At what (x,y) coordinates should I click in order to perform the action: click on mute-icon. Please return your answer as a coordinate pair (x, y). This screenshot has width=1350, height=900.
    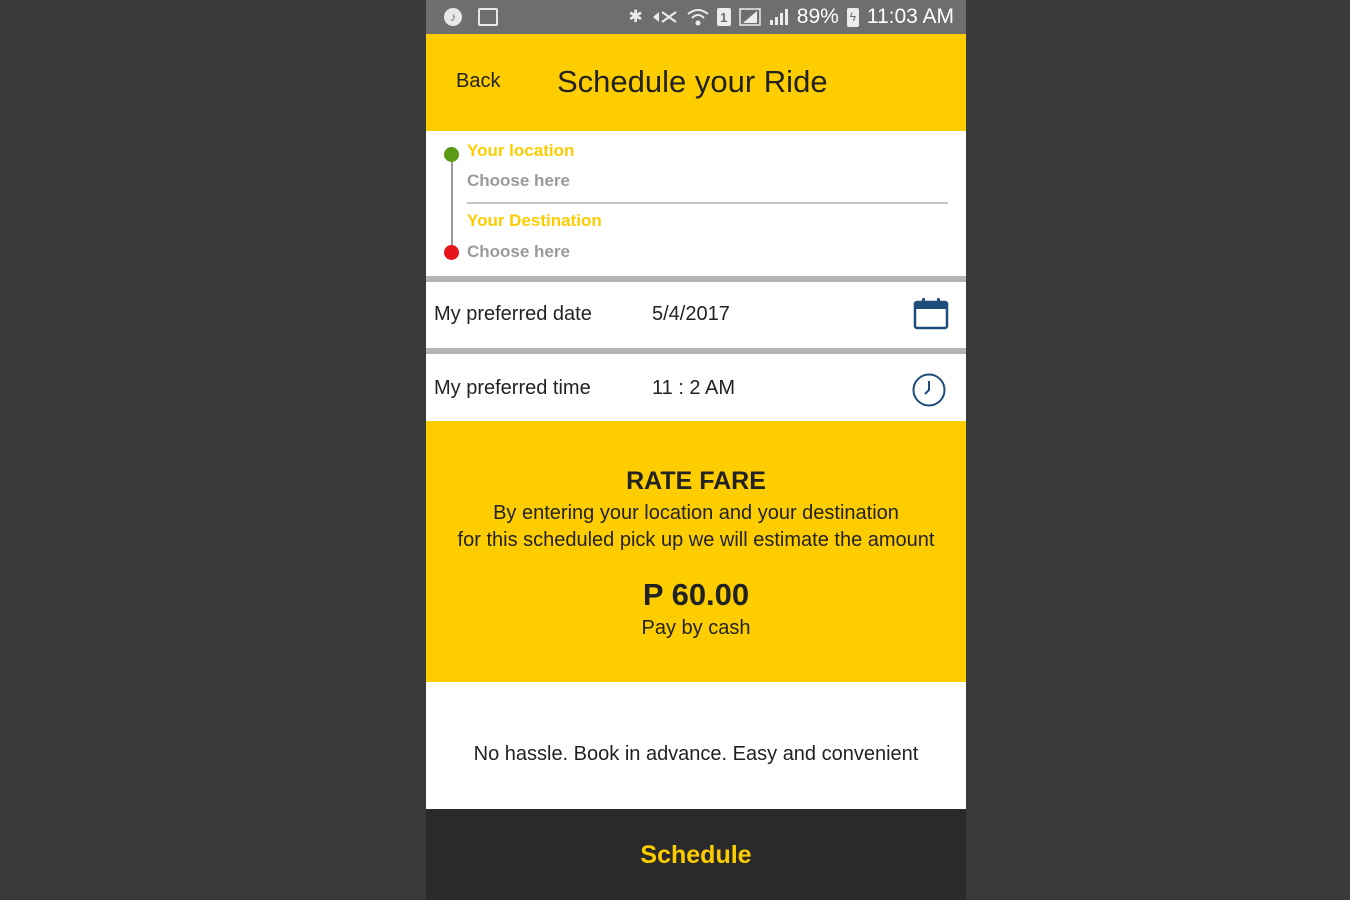
    Looking at the image, I should click on (665, 17).